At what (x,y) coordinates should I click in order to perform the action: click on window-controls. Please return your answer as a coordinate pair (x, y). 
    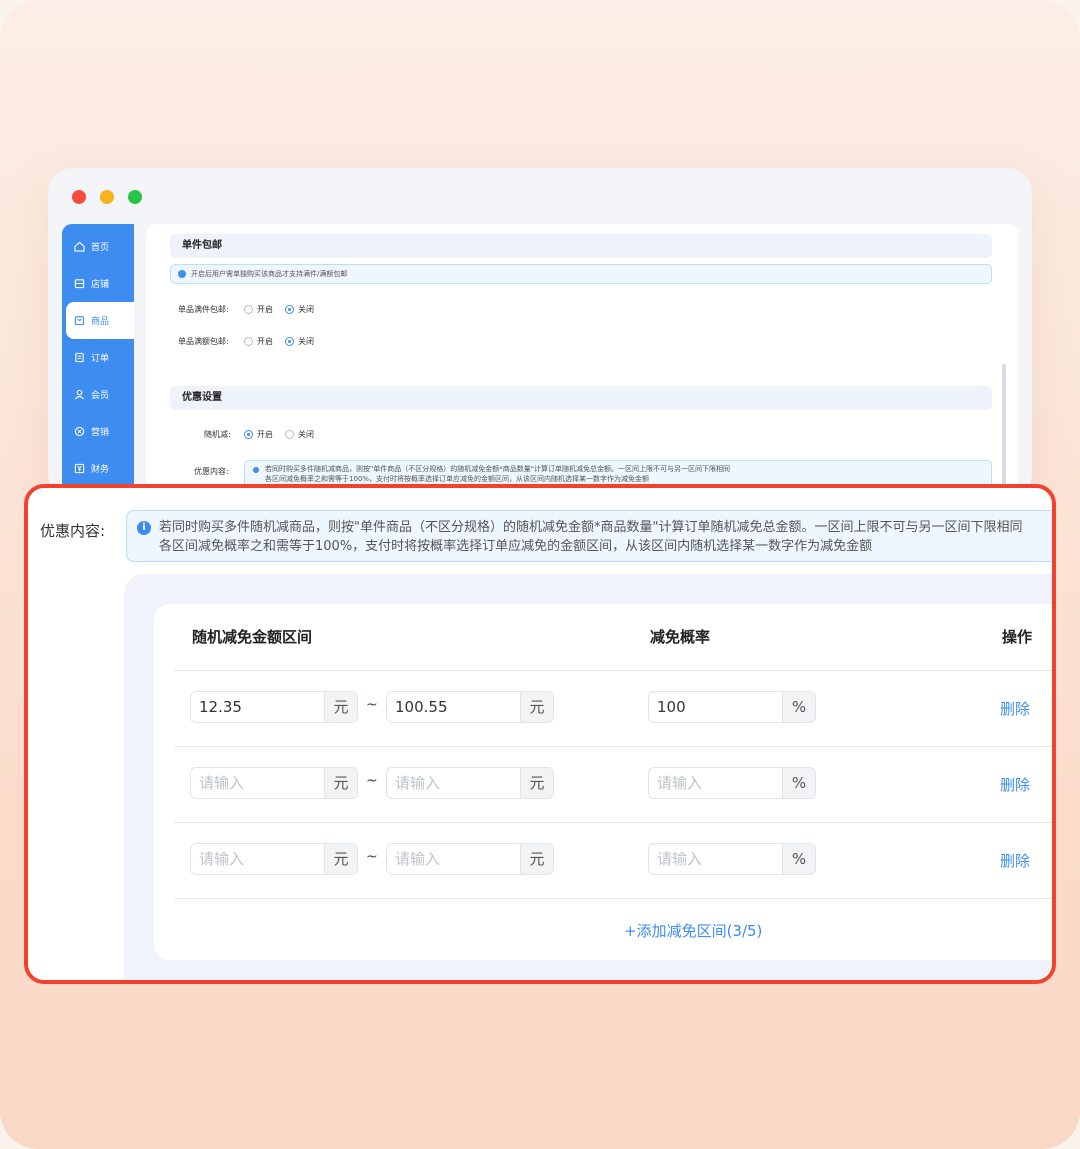
    Looking at the image, I should click on (107, 197).